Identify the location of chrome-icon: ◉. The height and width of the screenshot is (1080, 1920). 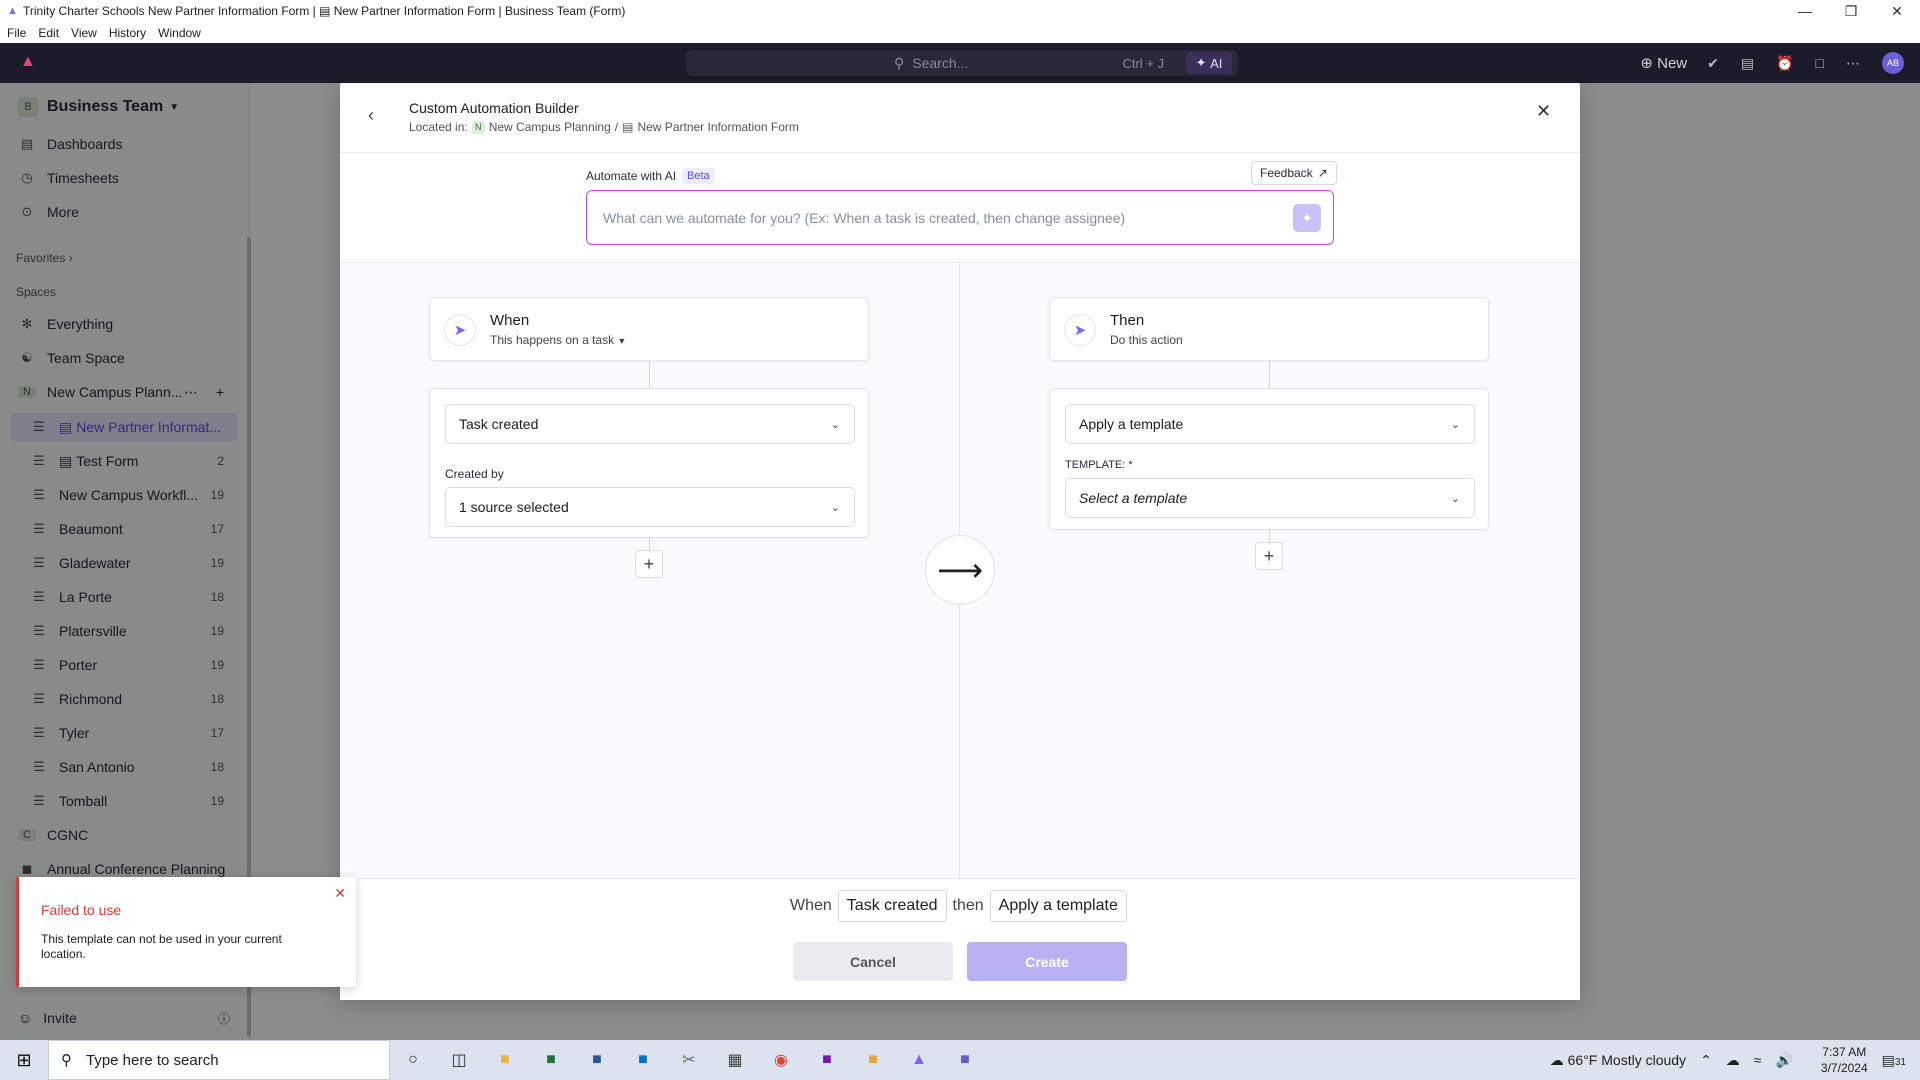
(781, 1060).